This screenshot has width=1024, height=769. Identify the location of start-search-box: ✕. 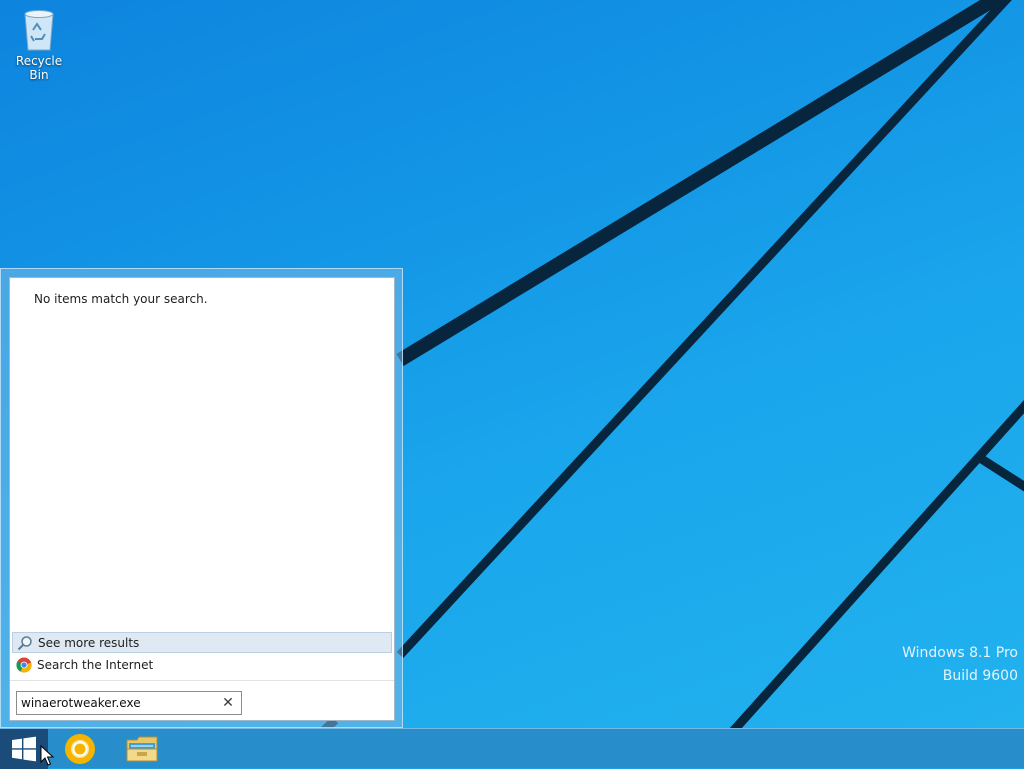
(129, 703).